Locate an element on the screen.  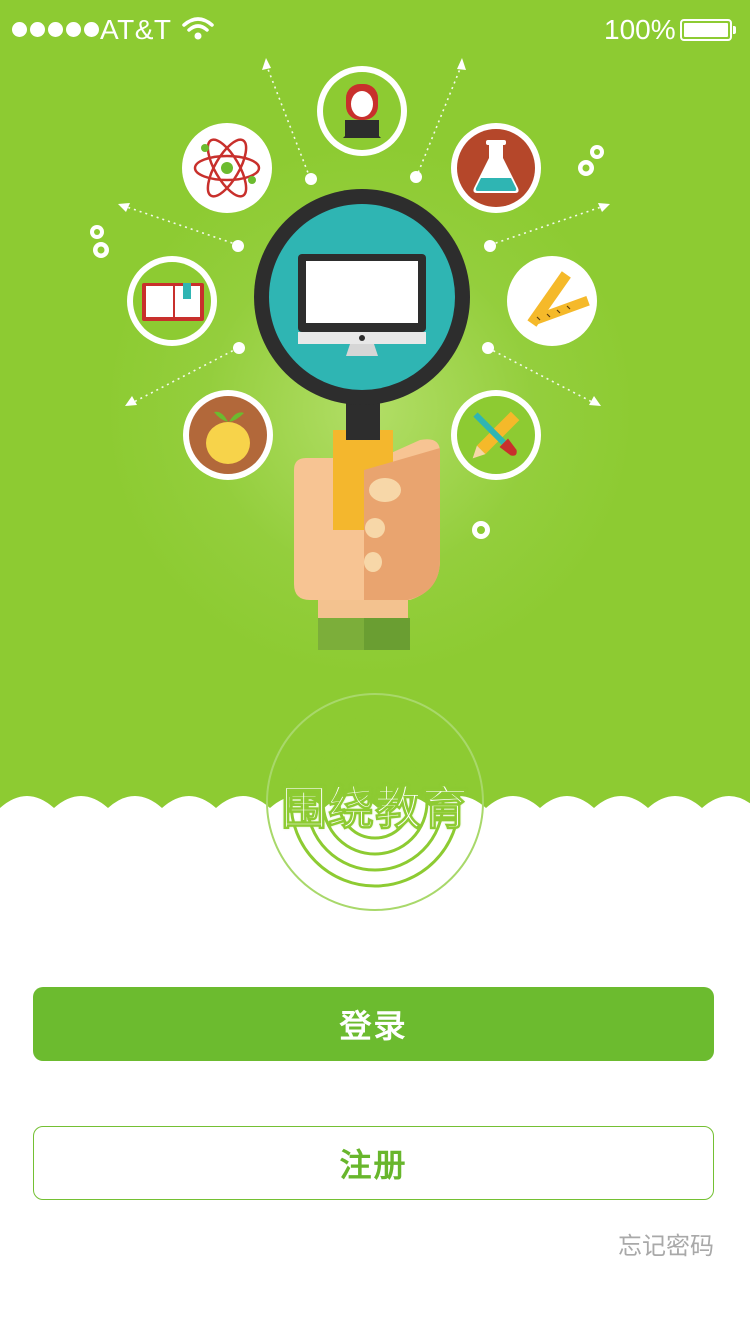
battery-percent: 100% is located at coordinates (640, 29).